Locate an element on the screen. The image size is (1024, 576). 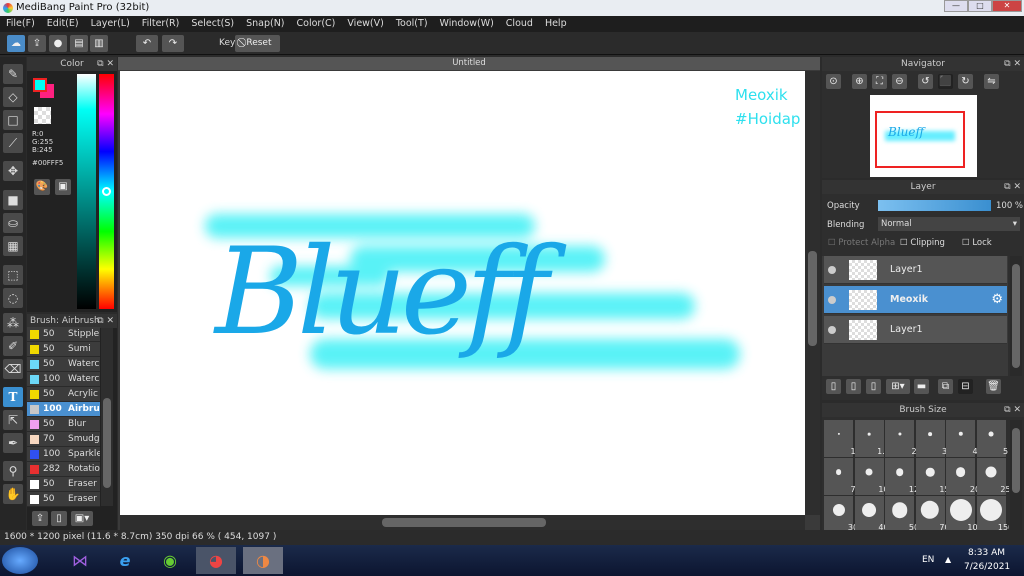
brush-size-option: 25 is located at coordinates (992, 476).